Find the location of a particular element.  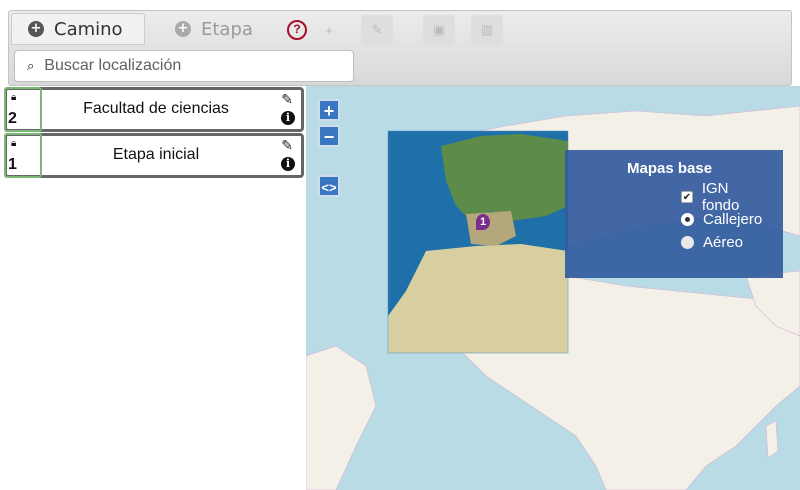

layer-label: Aéreo is located at coordinates (723, 242).